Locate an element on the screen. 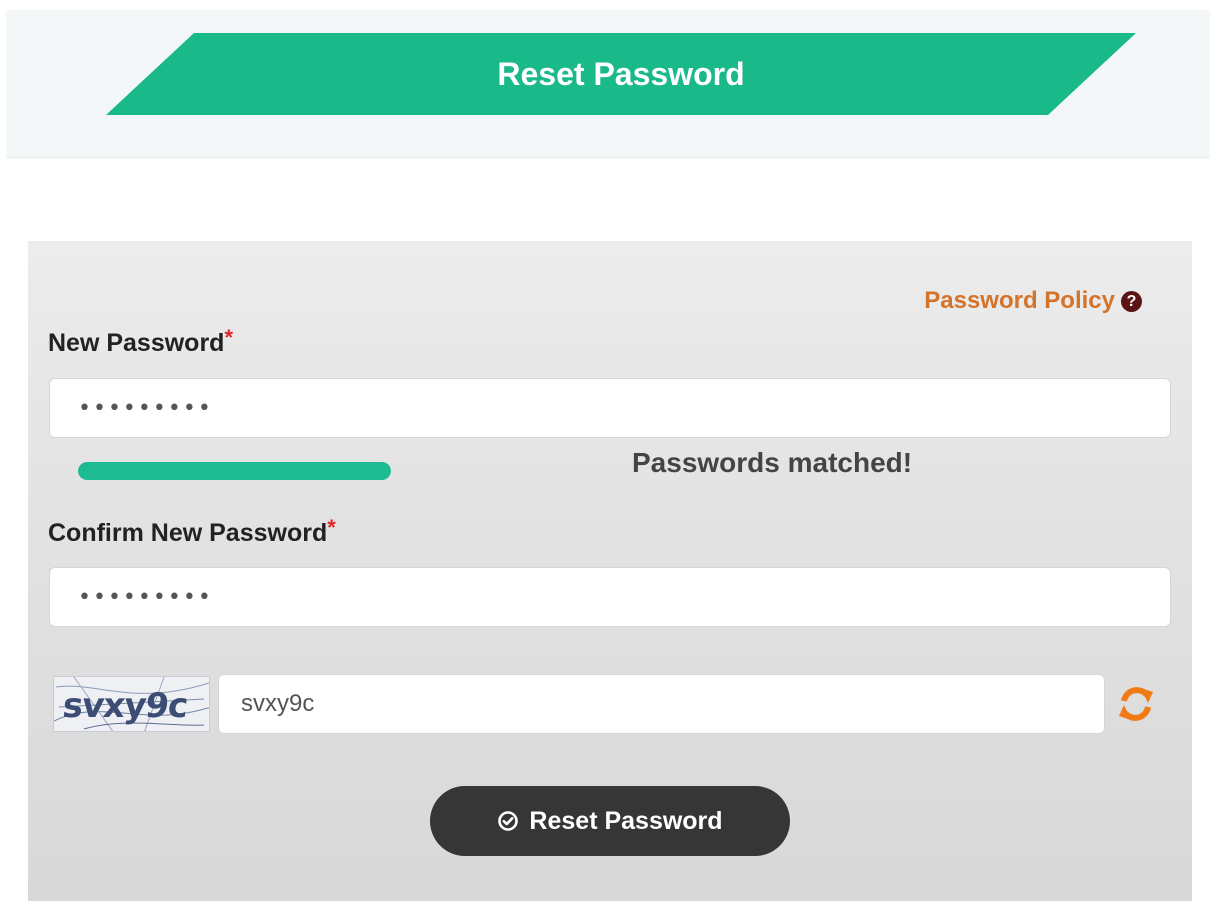 The image size is (1210, 901). password-match-message: Passwords matched! is located at coordinates (772, 462).